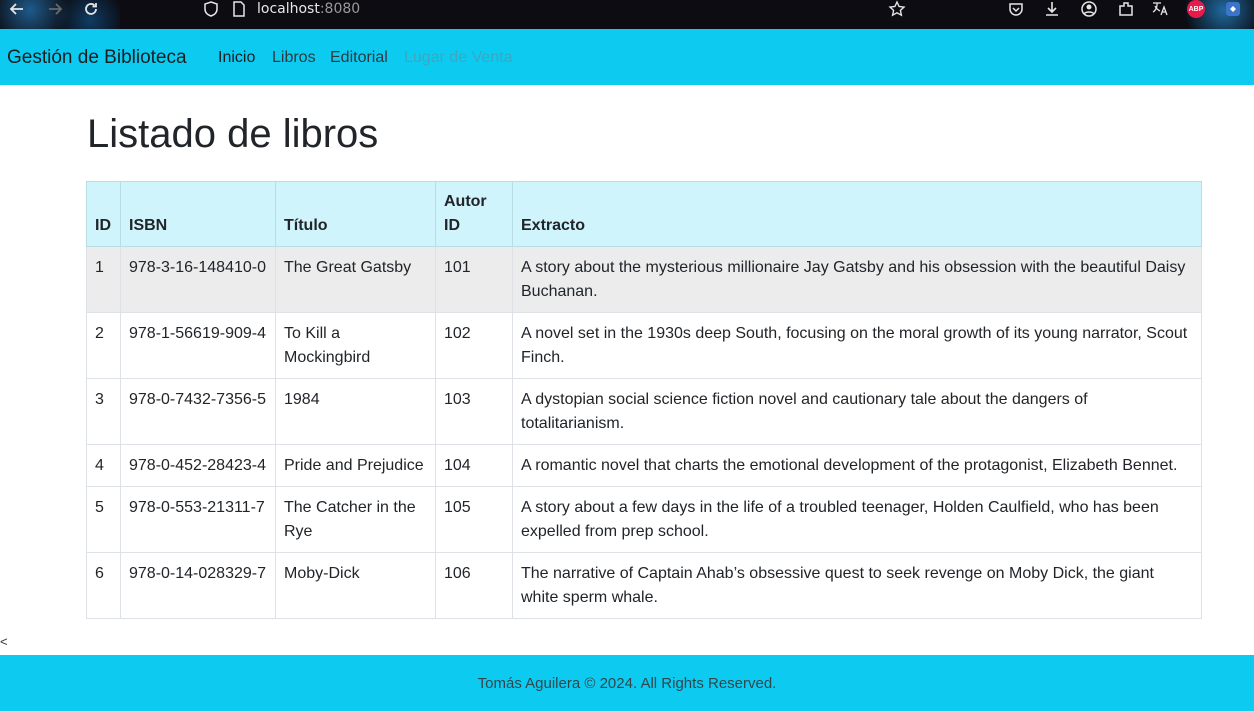  I want to click on extension-icon, so click(1233, 9).